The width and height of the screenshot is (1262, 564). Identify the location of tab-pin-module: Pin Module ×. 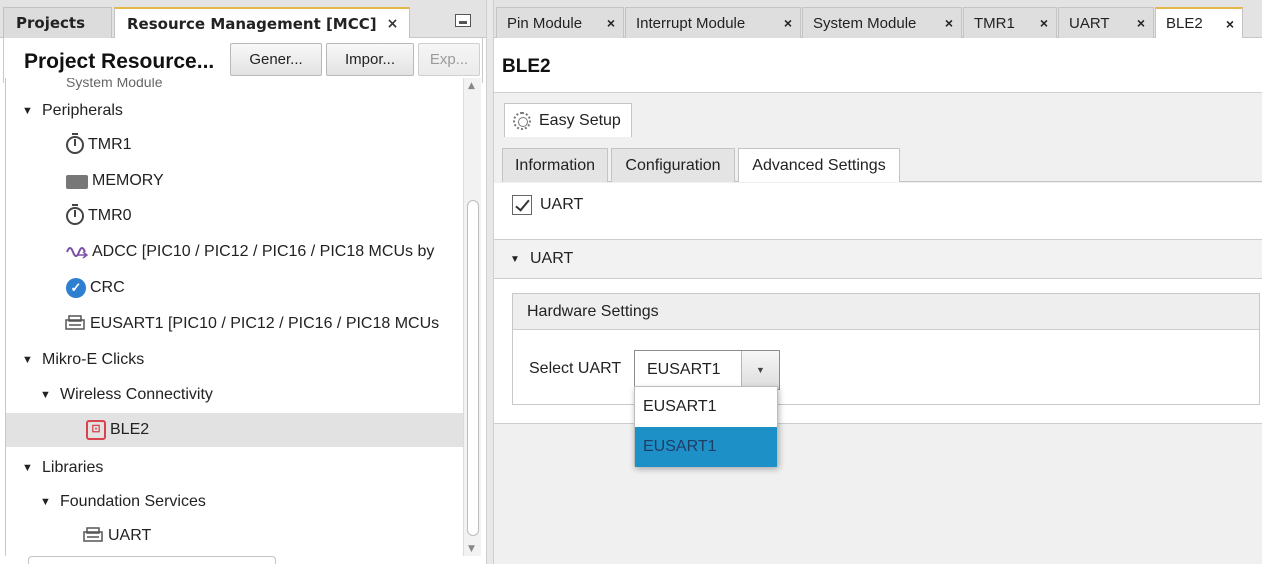
(560, 22).